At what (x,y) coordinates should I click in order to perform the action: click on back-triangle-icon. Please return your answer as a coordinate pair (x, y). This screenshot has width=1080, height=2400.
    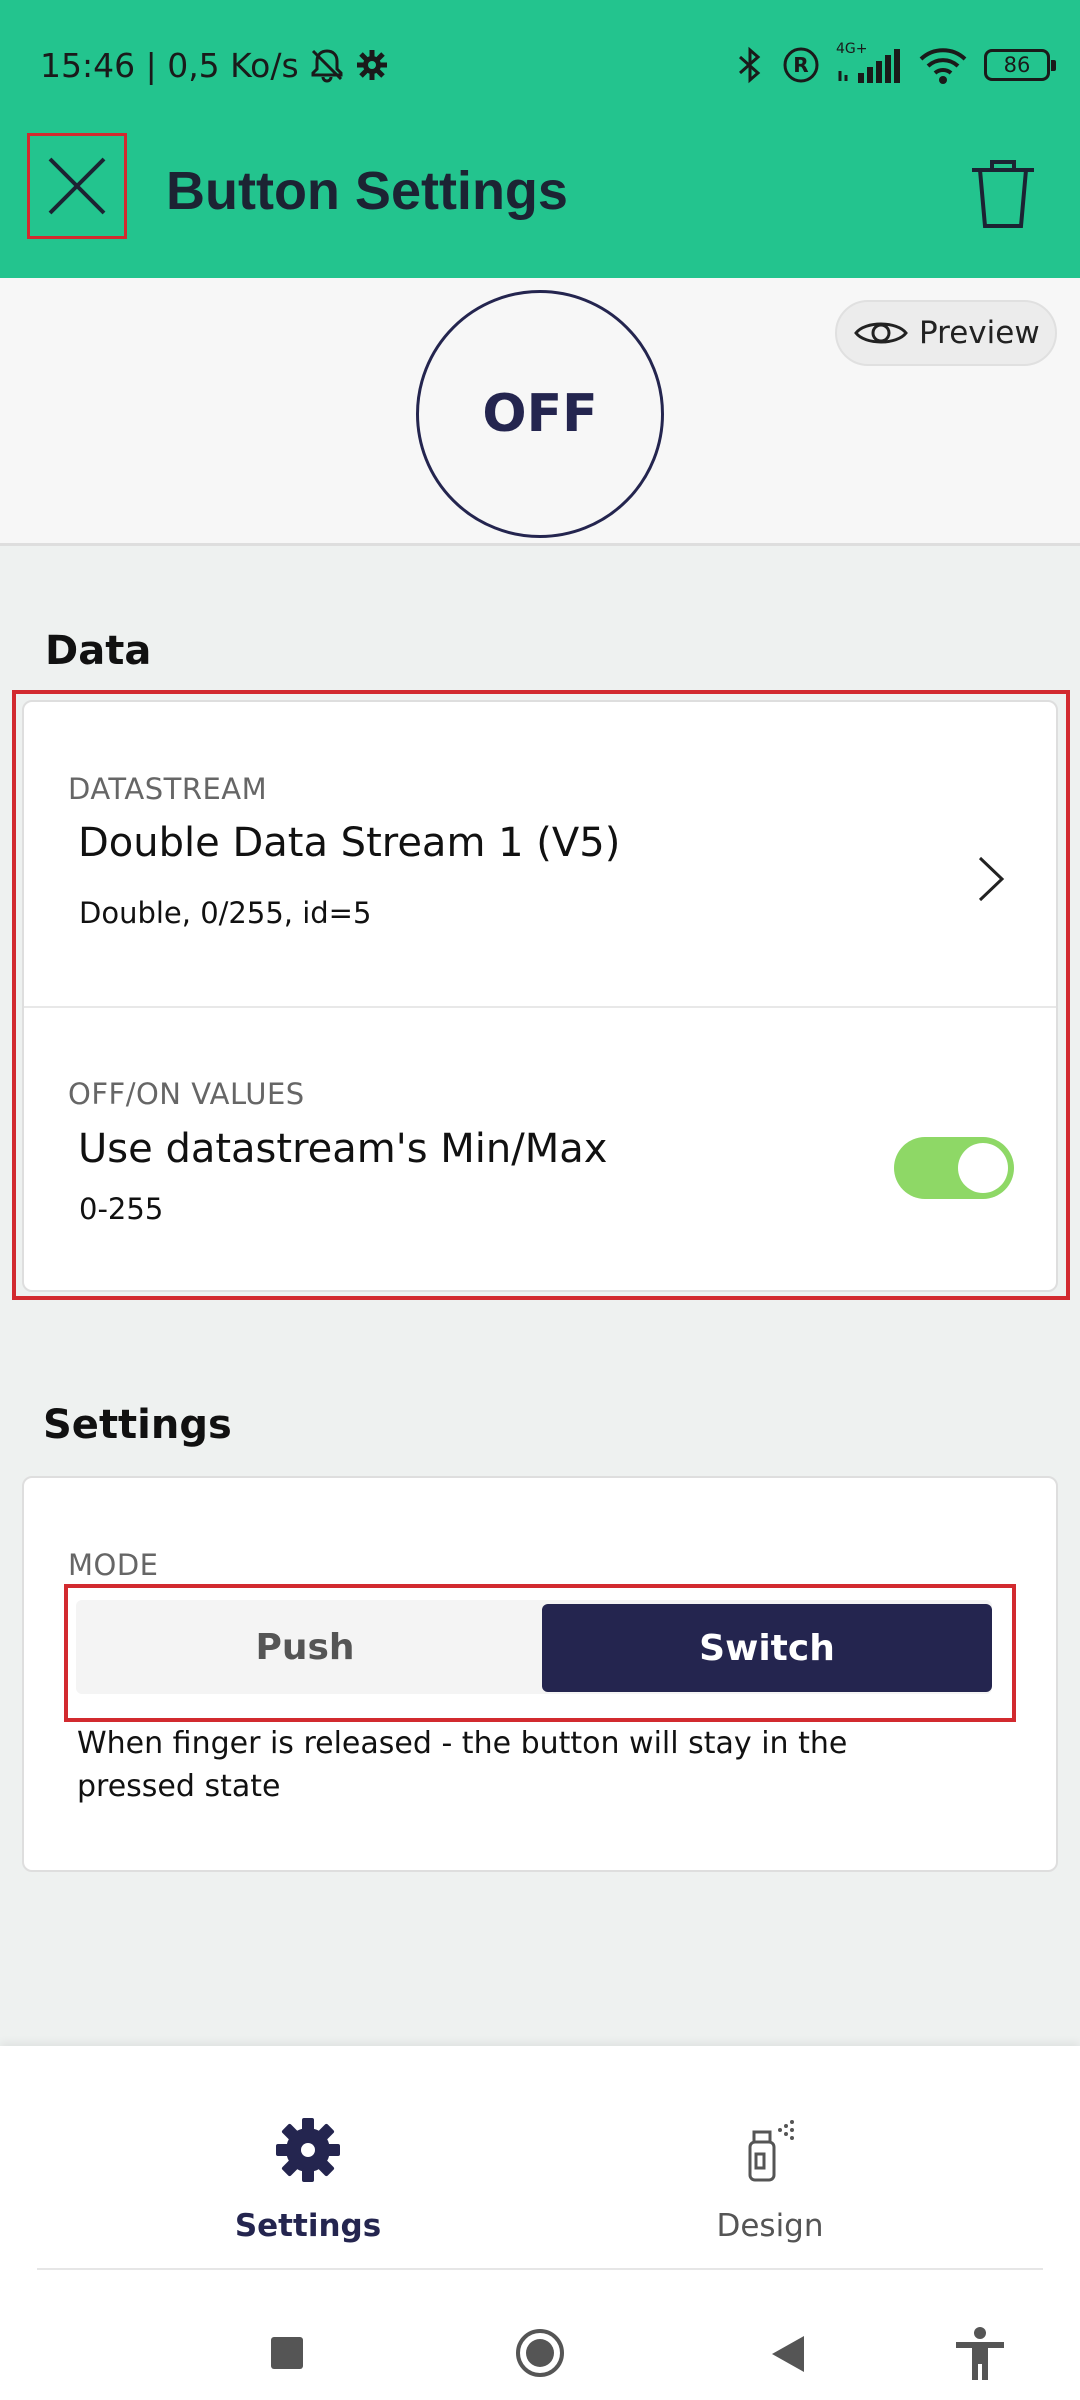
    Looking at the image, I should click on (788, 2354).